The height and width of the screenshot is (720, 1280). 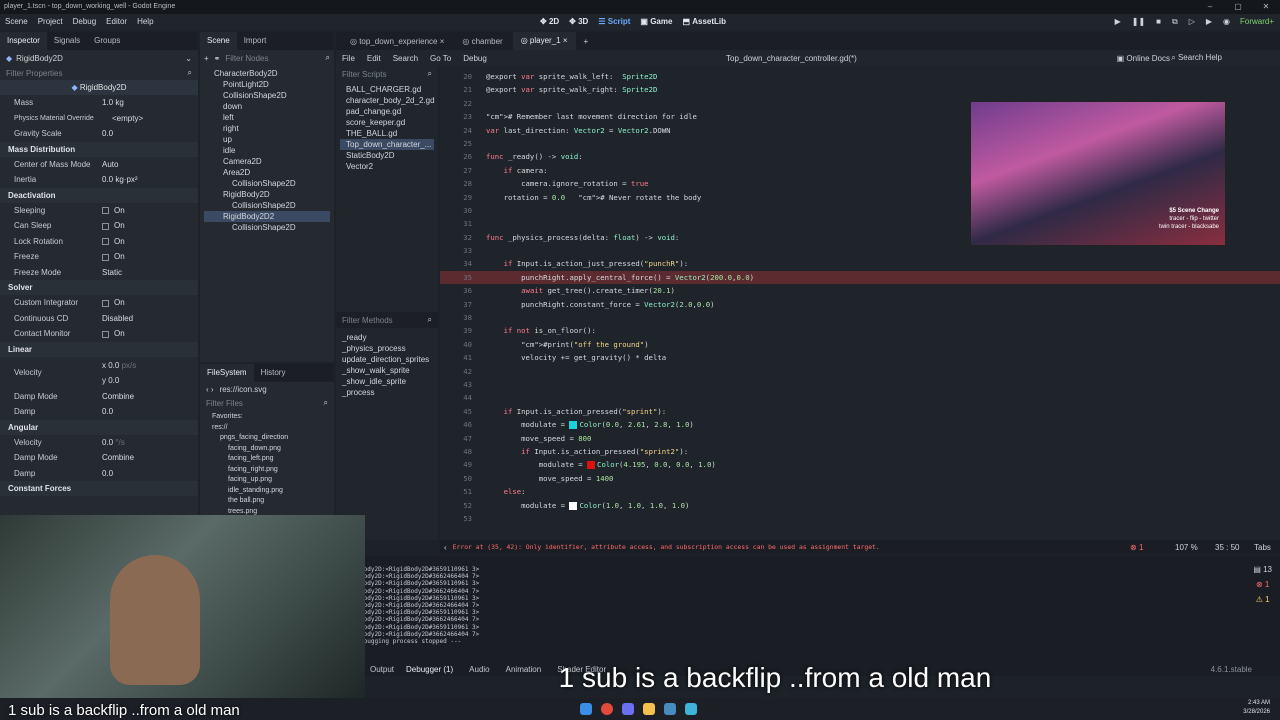 I want to click on tab-history: History, so click(x=273, y=373).